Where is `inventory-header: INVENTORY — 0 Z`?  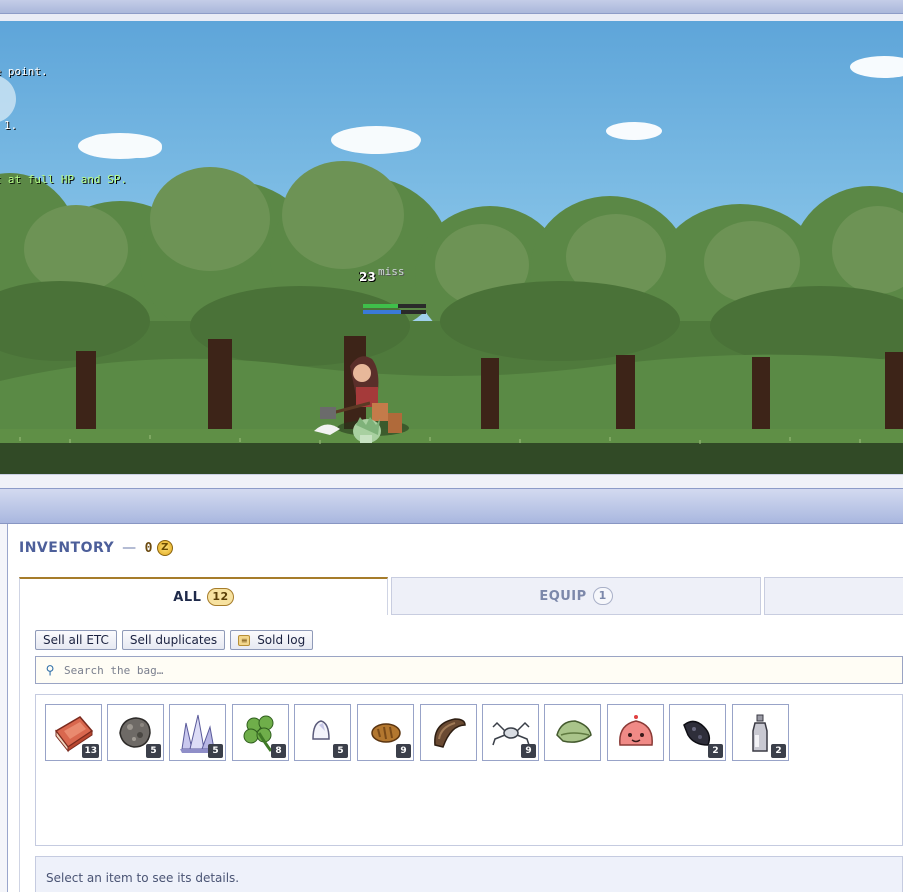 inventory-header: INVENTORY — 0 Z is located at coordinates (96, 548).